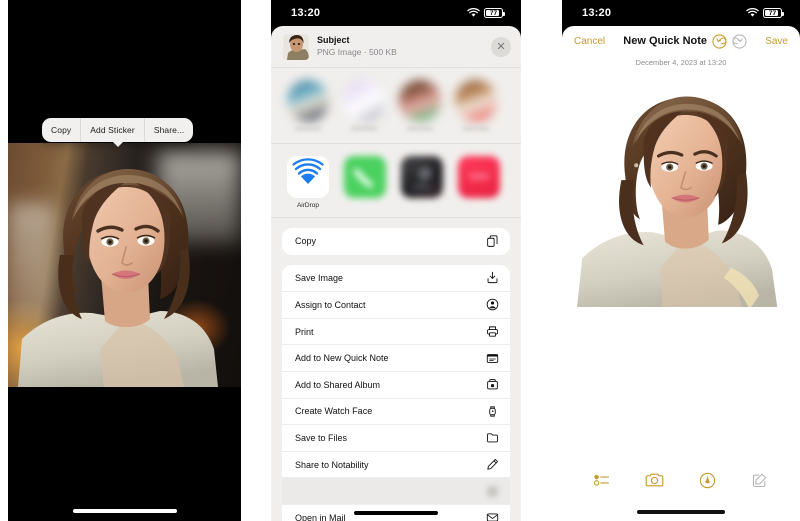  I want to click on share-action-print: Print, so click(396, 331).